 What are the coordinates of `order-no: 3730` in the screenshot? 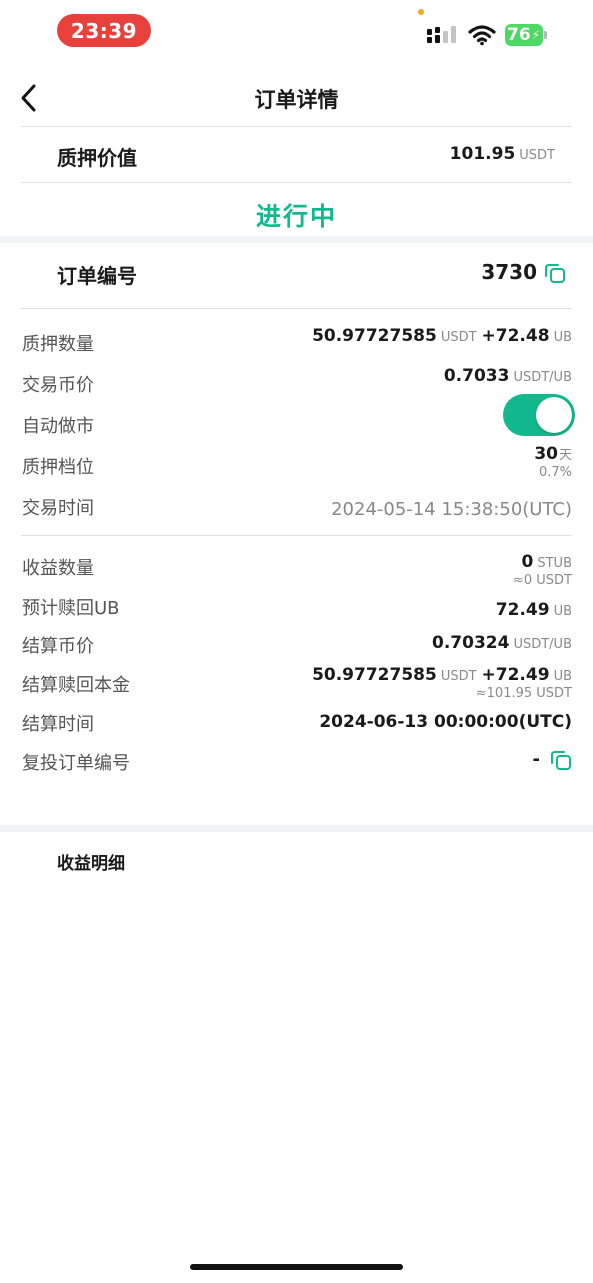 It's located at (509, 272).